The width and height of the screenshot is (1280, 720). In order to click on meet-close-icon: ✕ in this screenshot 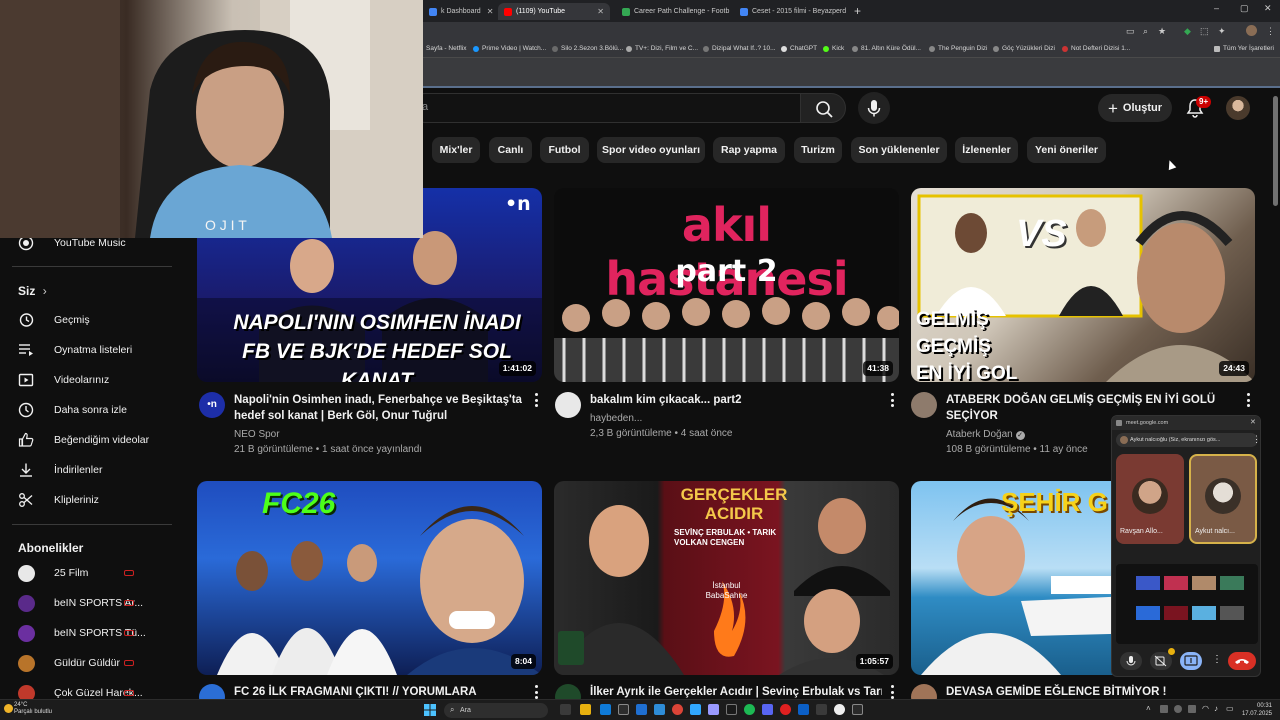, I will do `click(1253, 422)`.